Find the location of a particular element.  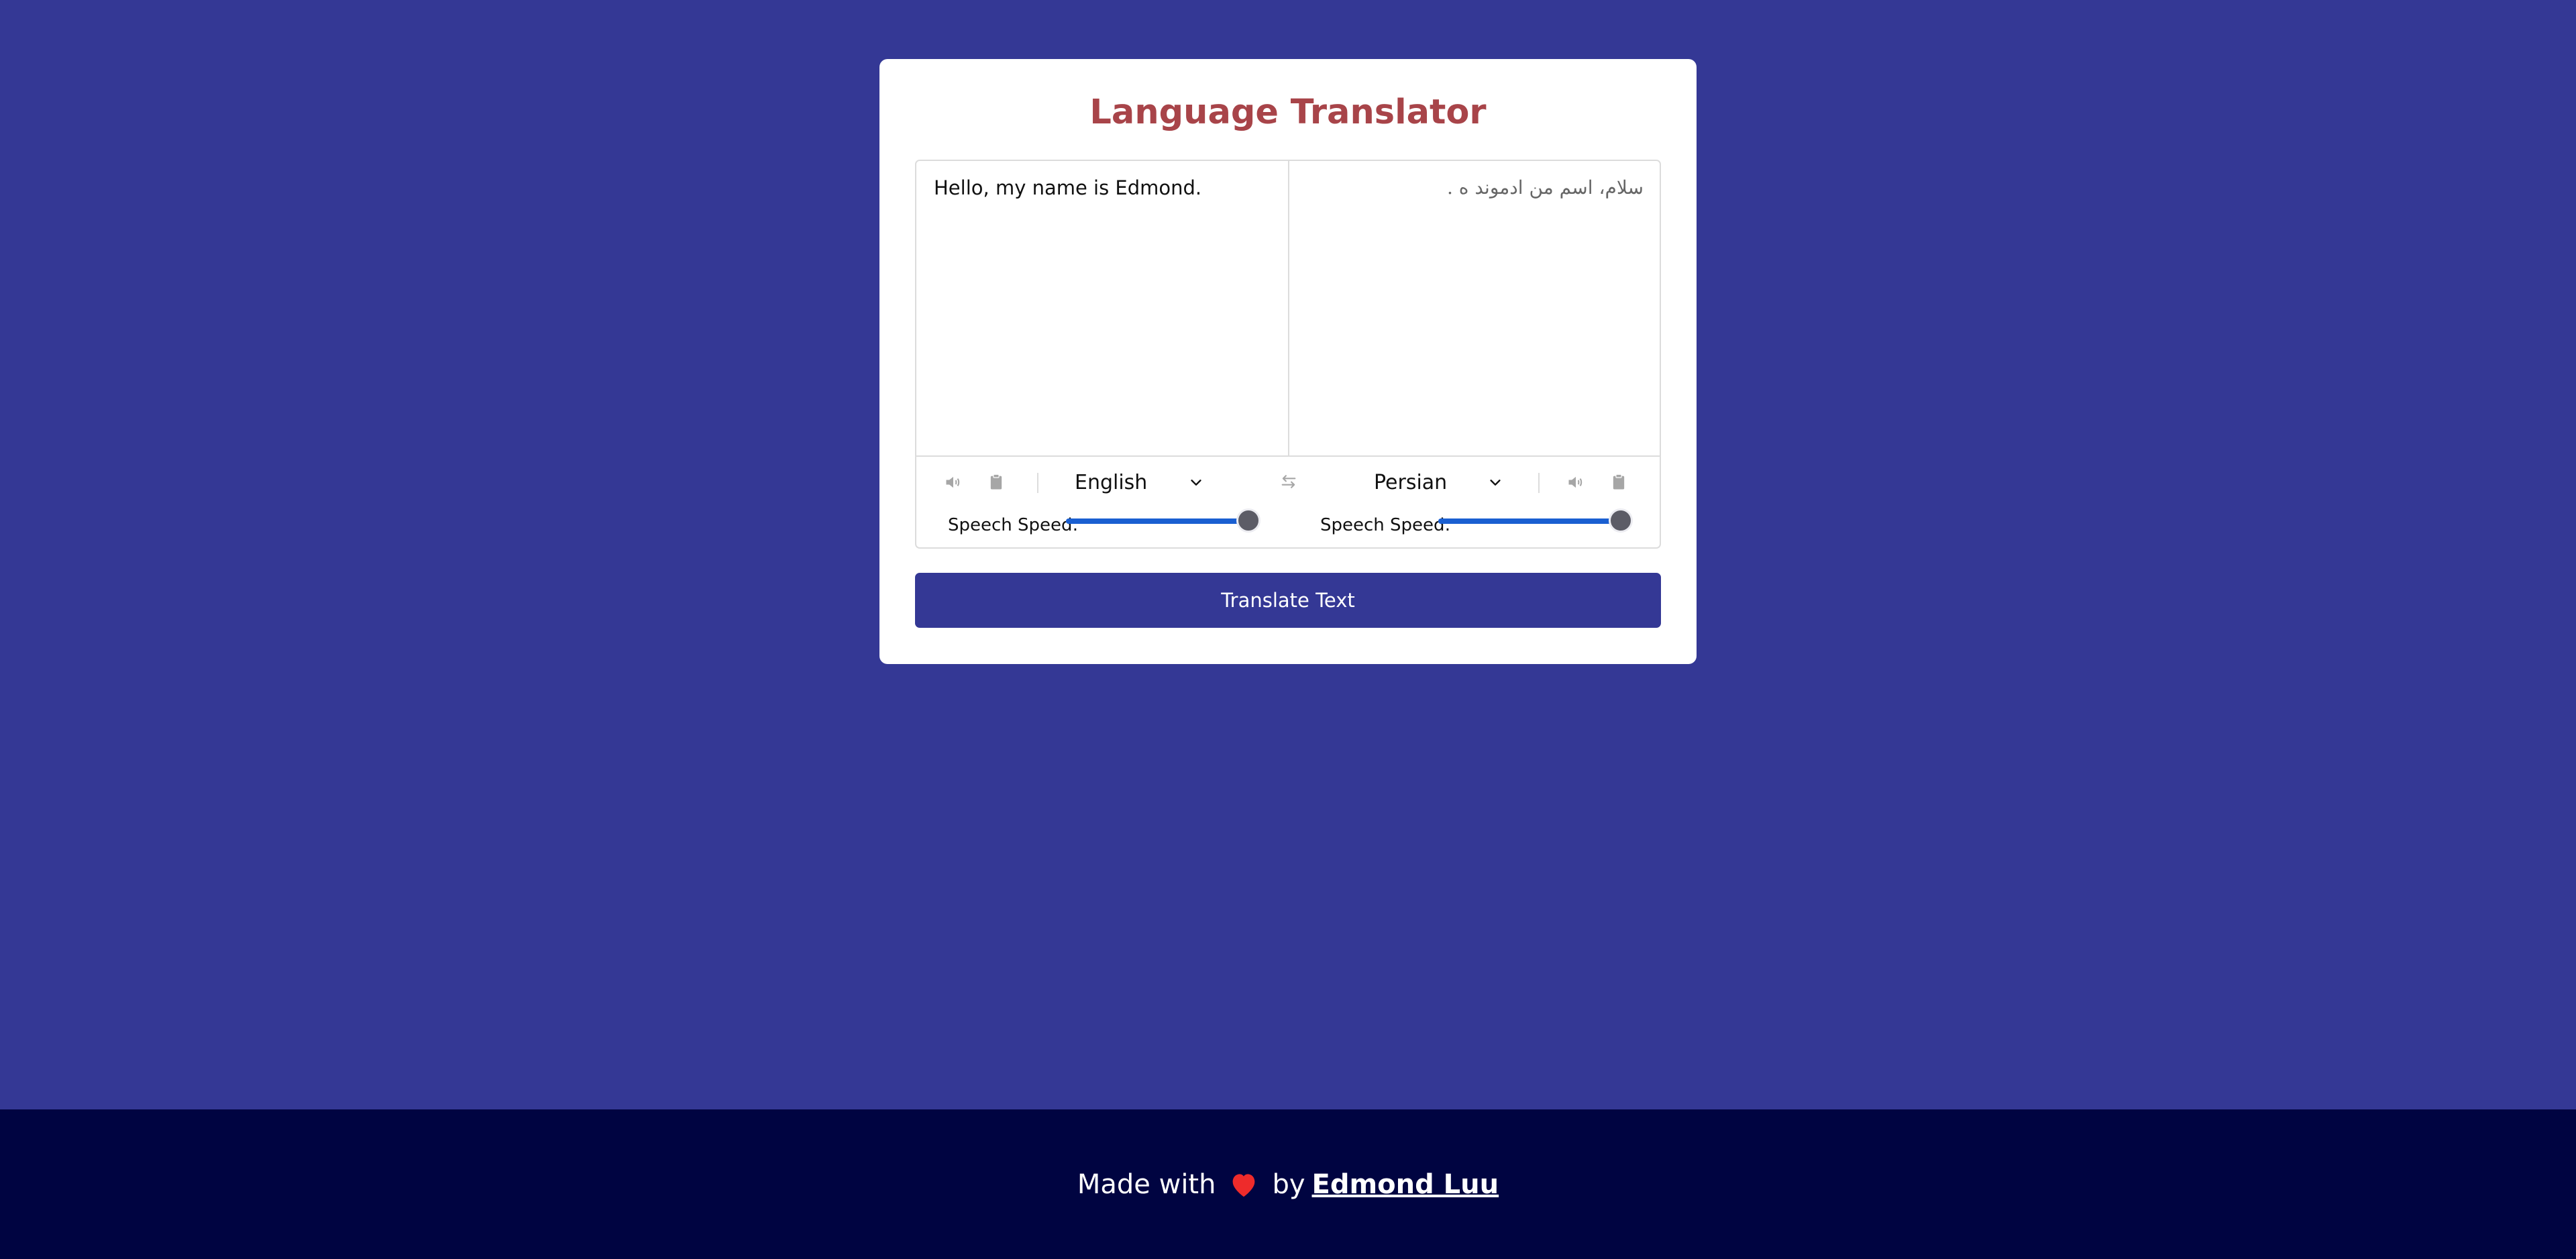

footer-by: by is located at coordinates (1288, 1184).